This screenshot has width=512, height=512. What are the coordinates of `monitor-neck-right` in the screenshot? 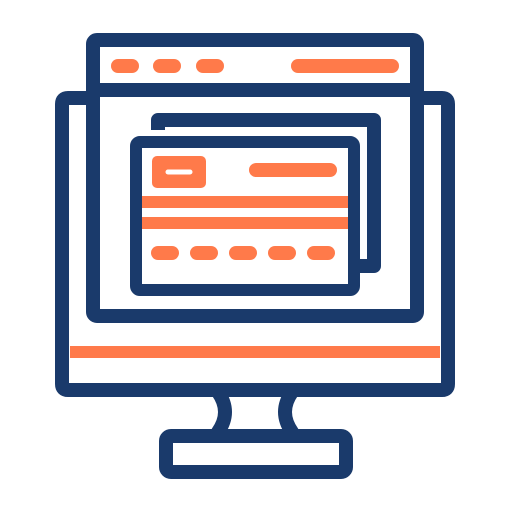 It's located at (288, 412).